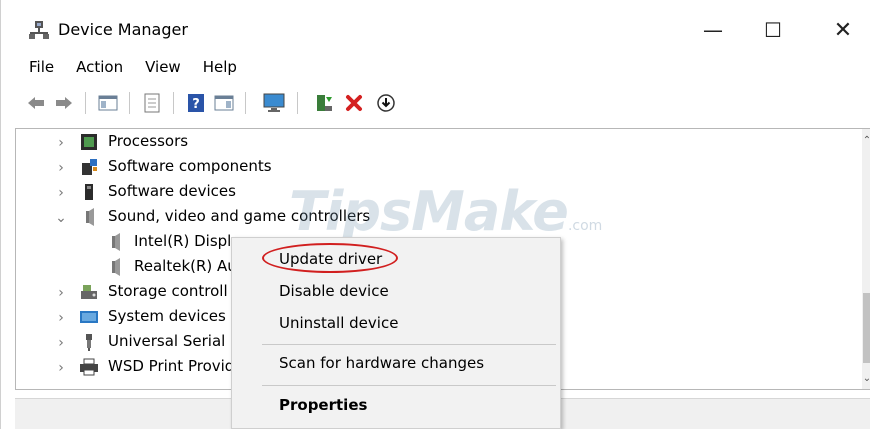 The width and height of the screenshot is (870, 429). I want to click on tree-item-label: Software components, so click(190, 166).